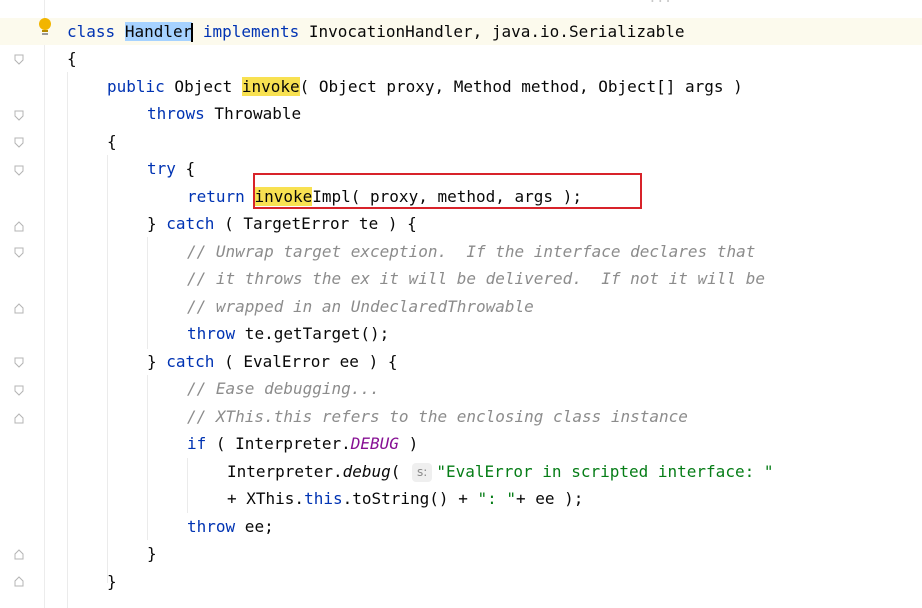  I want to click on code-line-concat: + XThis.this.toString() + ": "+ ee );, so click(405, 498).